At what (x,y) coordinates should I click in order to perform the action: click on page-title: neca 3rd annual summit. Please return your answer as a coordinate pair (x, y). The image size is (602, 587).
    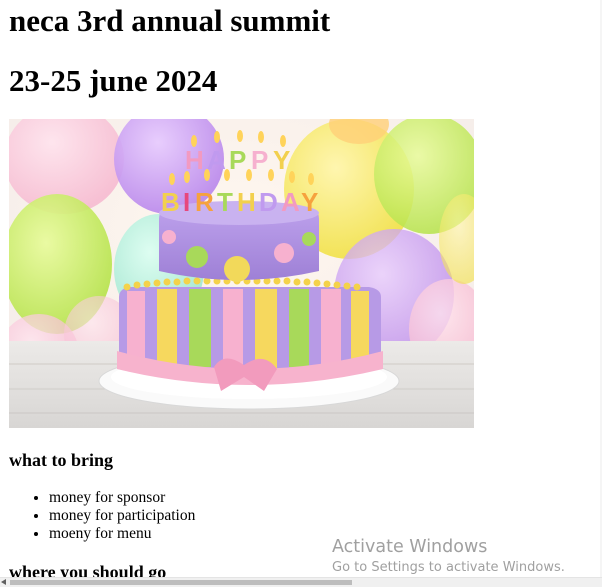
    Looking at the image, I should click on (170, 20).